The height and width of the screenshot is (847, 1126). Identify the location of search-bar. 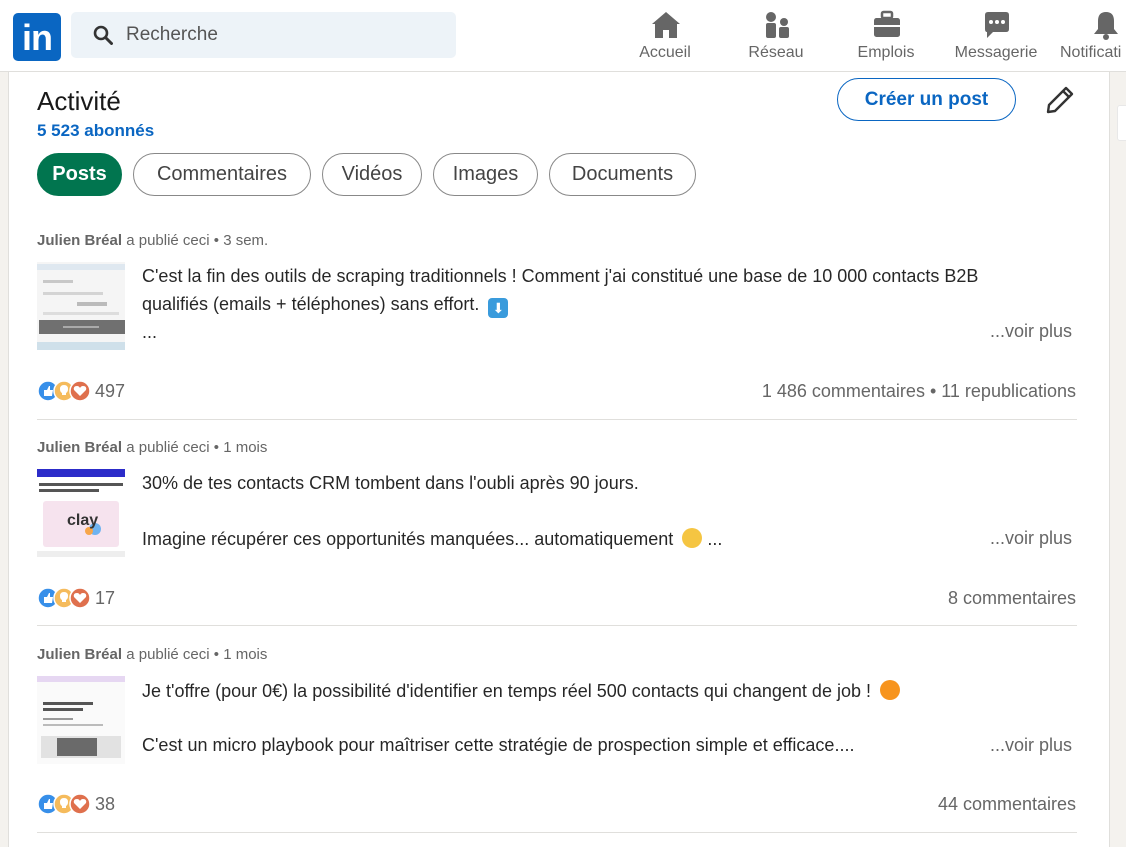
(263, 35).